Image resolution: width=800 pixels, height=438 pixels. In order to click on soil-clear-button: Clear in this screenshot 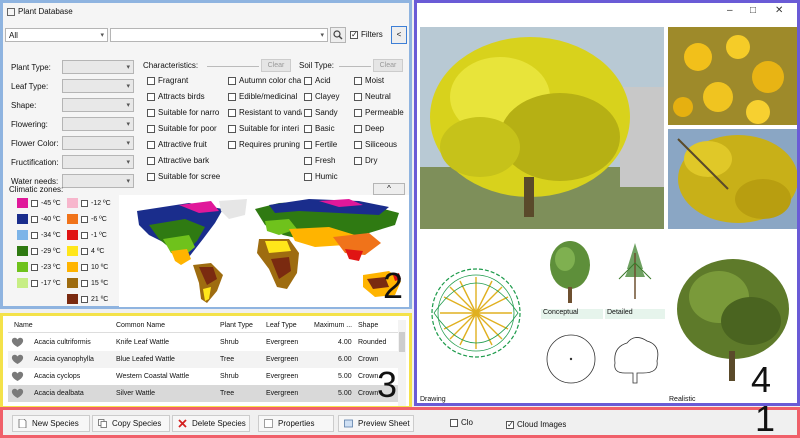, I will do `click(388, 65)`.